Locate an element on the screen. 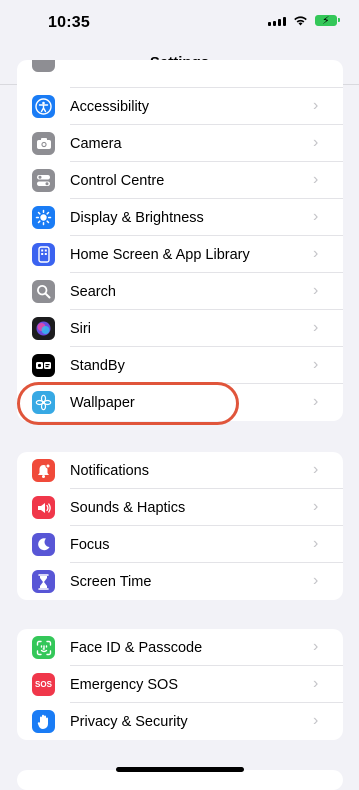 This screenshot has height=790, width=359. settings-row-label: Camera is located at coordinates (96, 143).